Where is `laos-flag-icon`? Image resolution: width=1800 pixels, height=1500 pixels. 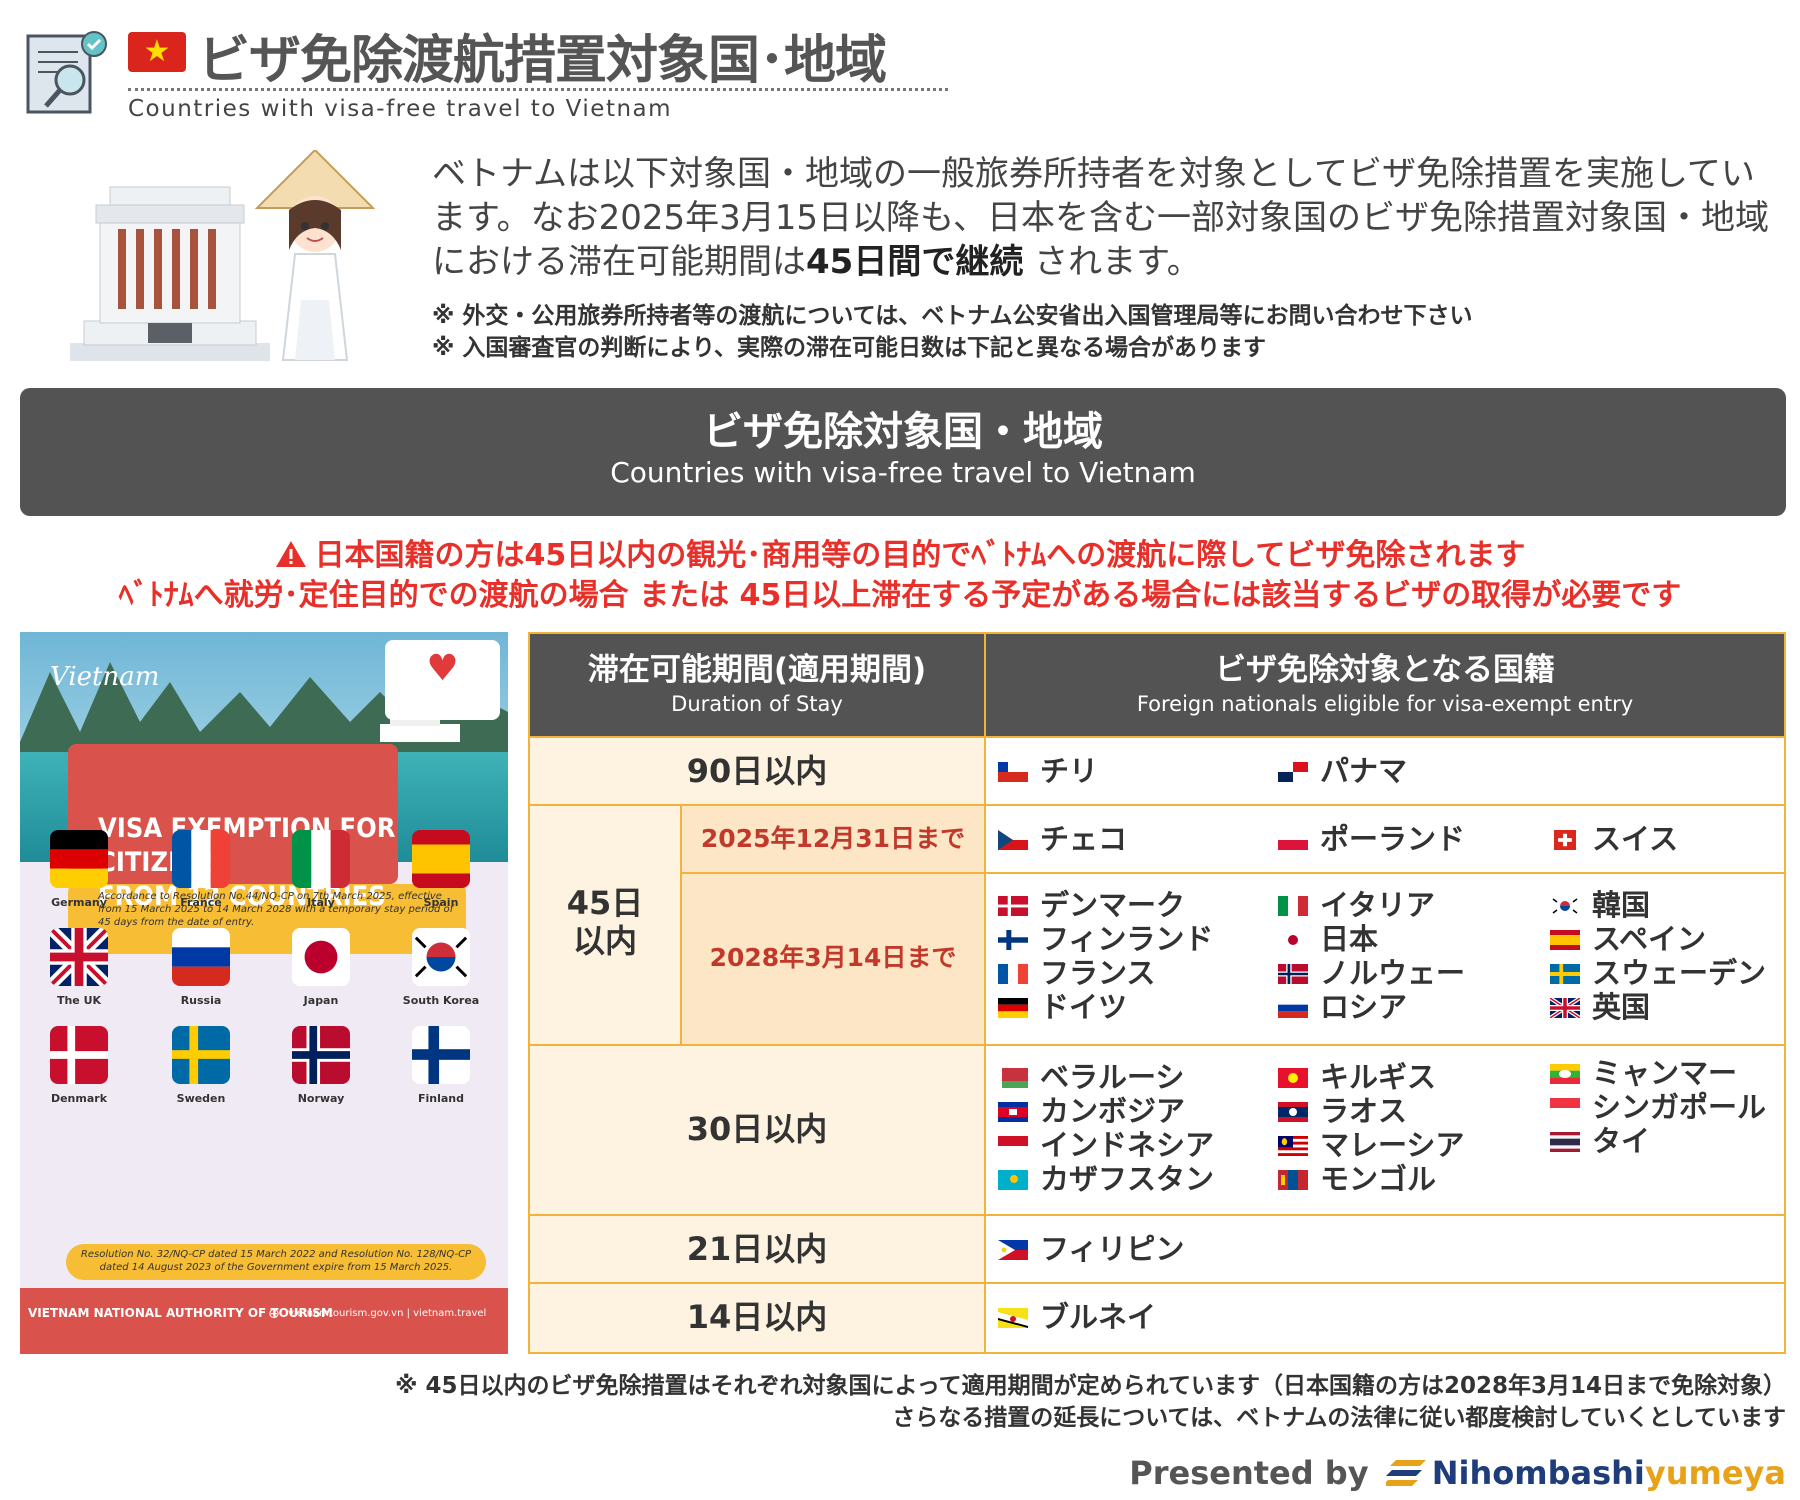
laos-flag-icon is located at coordinates (1293, 1112).